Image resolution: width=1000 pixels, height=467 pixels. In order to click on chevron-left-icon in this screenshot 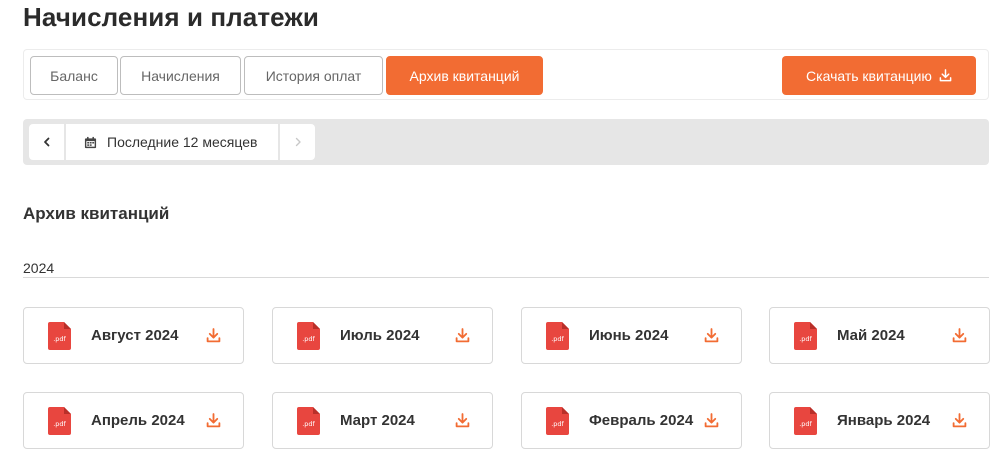, I will do `click(46, 142)`.